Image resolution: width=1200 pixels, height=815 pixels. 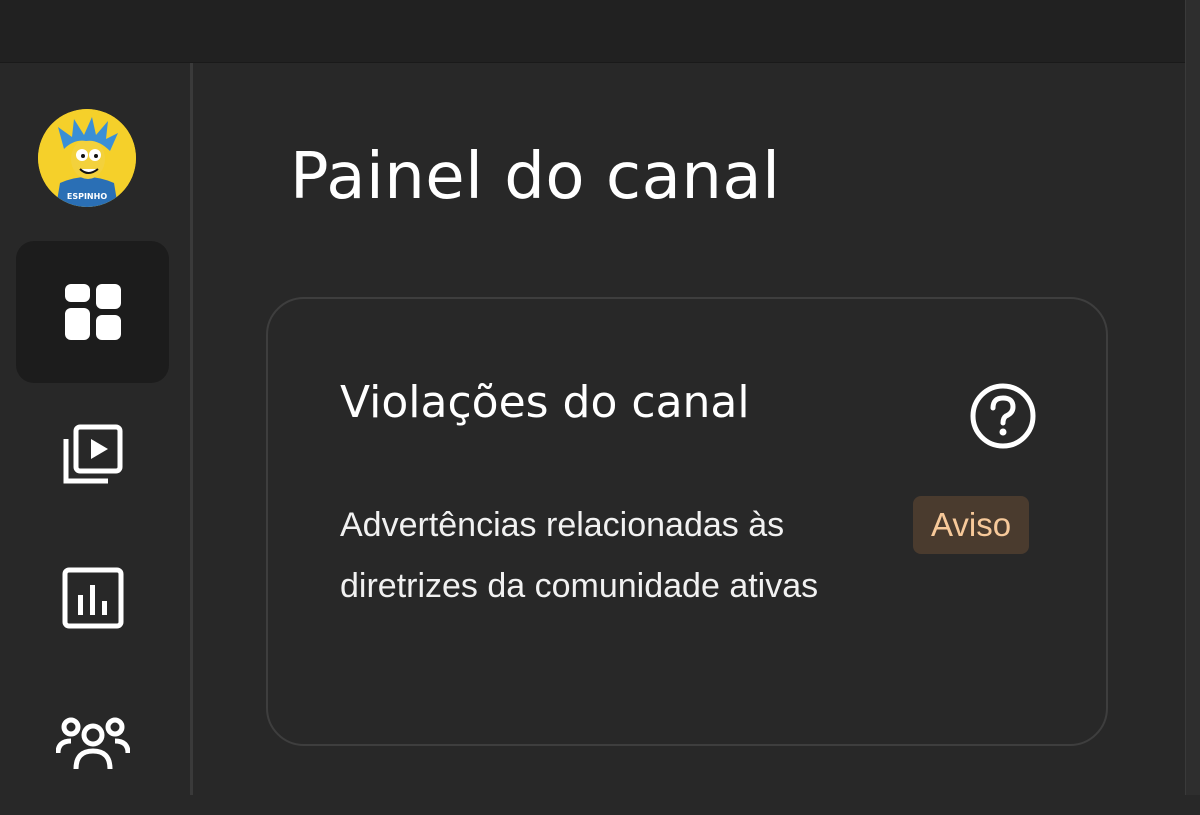 I want to click on sidebar-item-dashboard, so click(x=92, y=312).